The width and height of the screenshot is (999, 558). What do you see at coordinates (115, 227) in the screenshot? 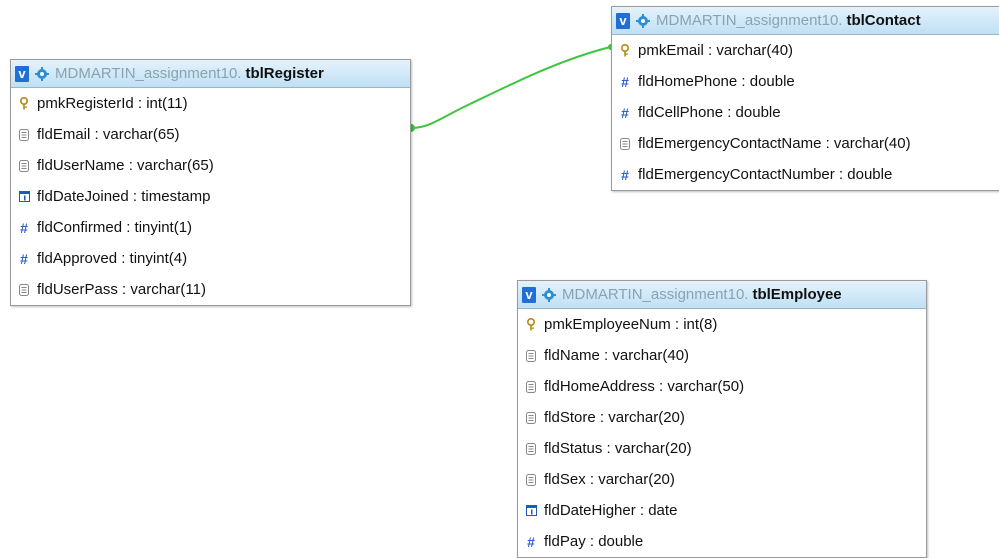
I see `field-label: fldConfirmed : tinyint(1)` at bounding box center [115, 227].